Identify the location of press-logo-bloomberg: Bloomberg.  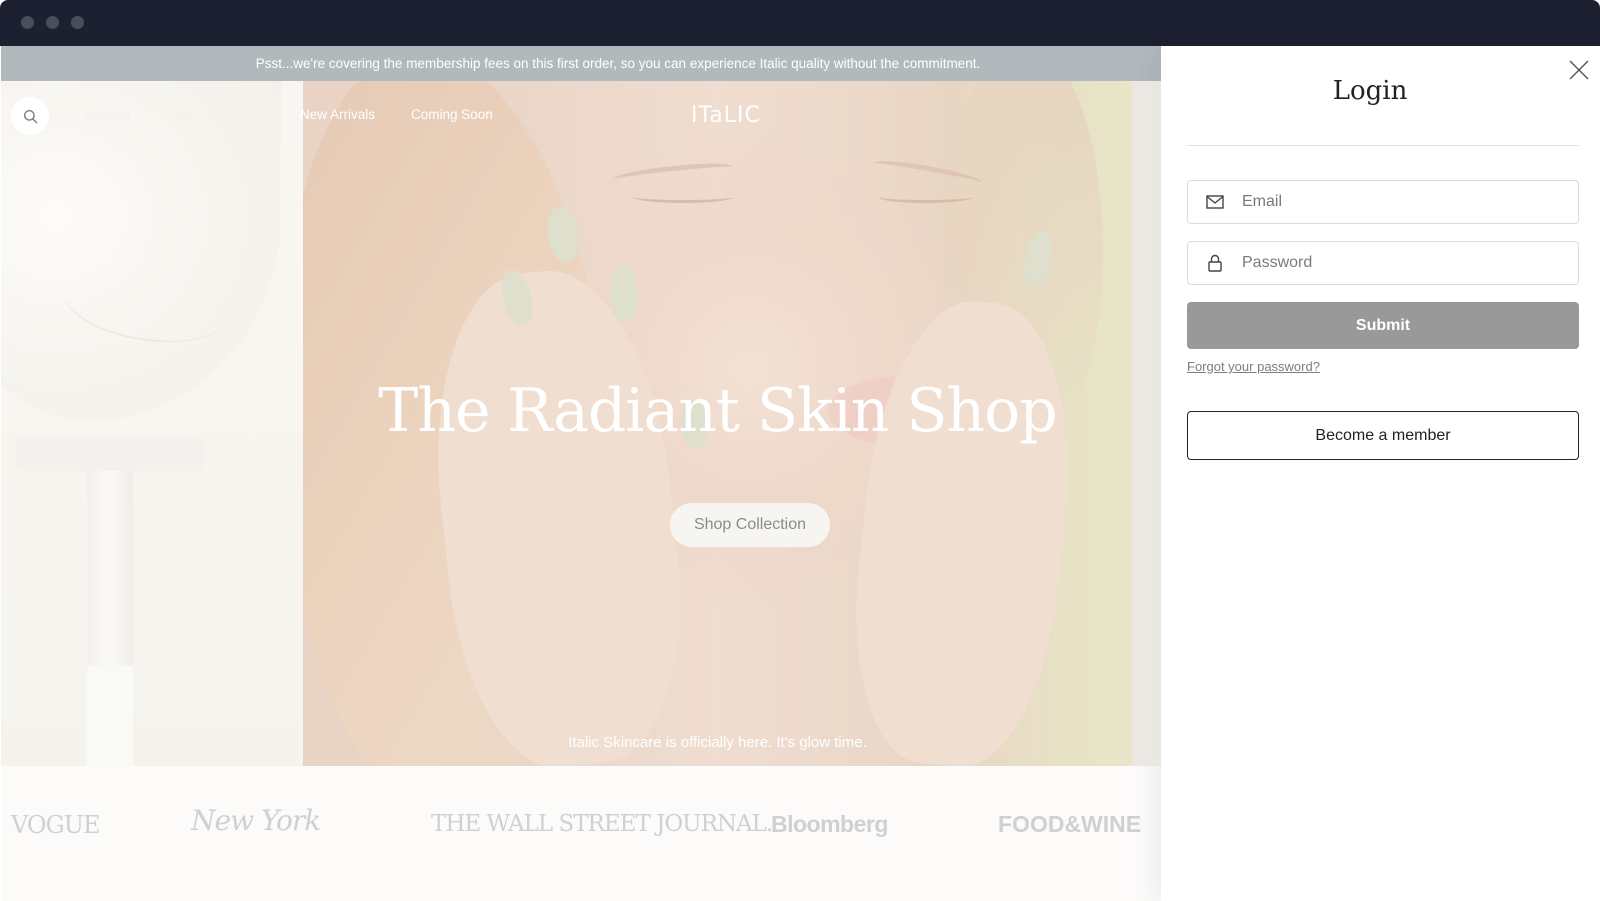
(829, 824).